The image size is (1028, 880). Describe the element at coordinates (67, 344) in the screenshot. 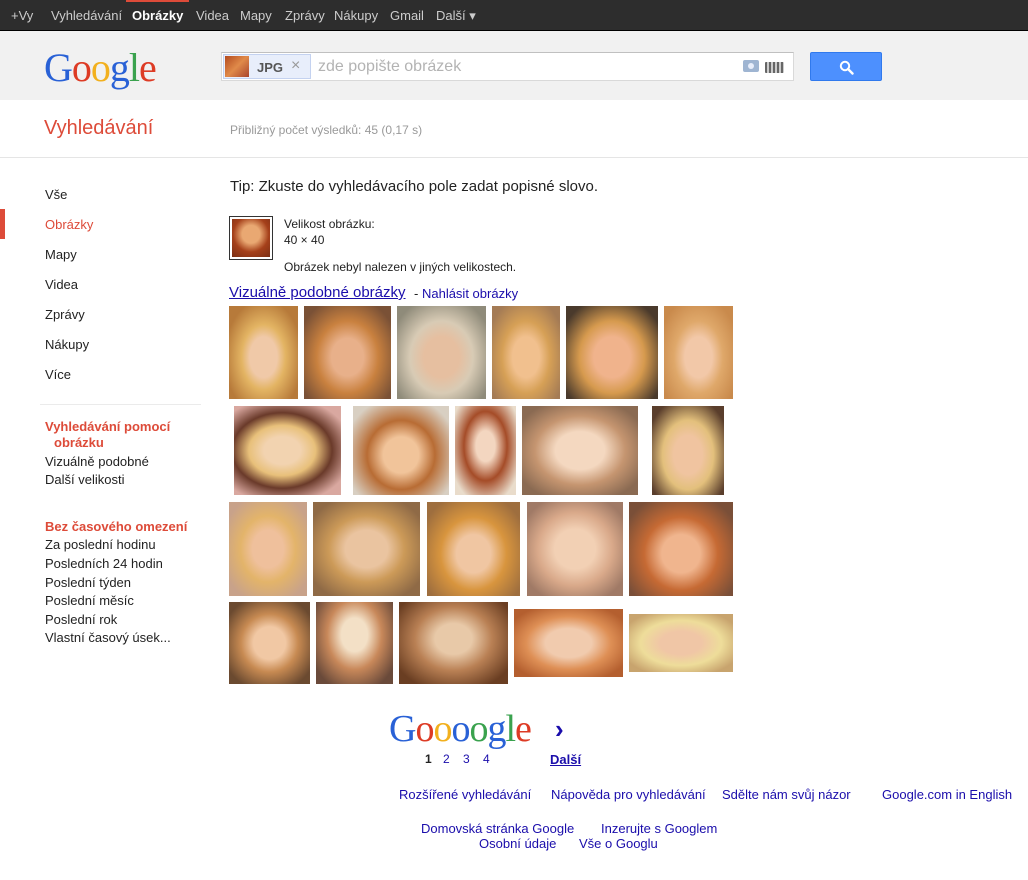

I see `sidebar-item-shopping: Nákupy` at that location.